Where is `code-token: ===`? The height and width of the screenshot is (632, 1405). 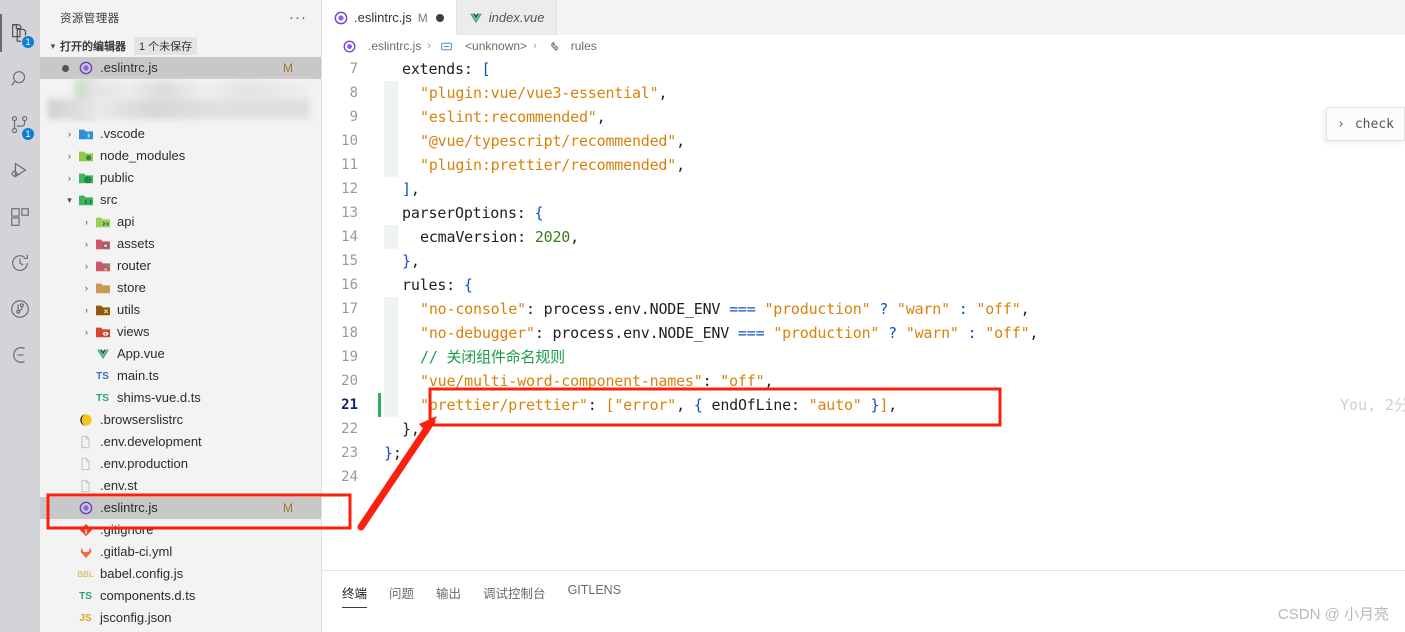 code-token: === is located at coordinates (742, 309).